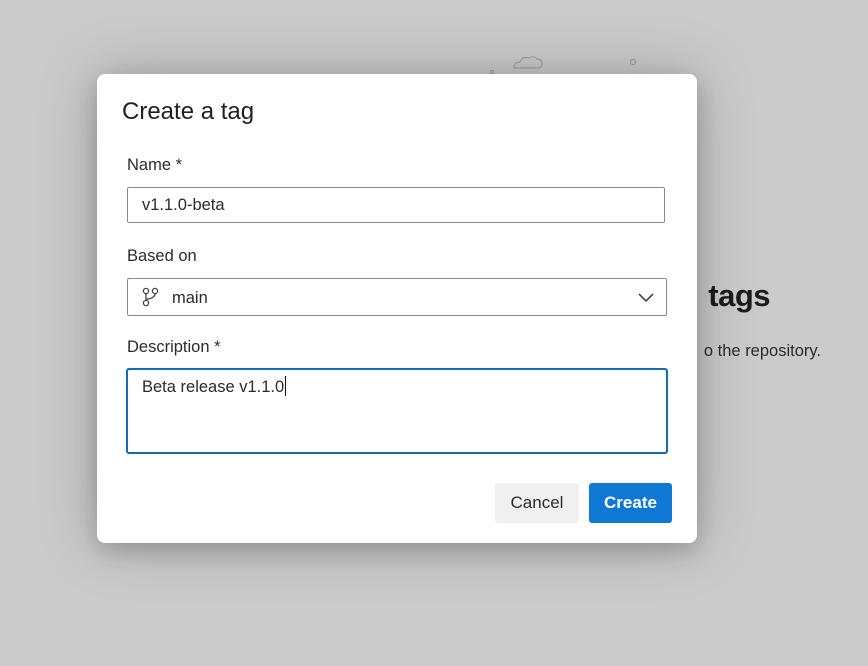 The image size is (868, 666). What do you see at coordinates (213, 387) in the screenshot?
I see `description-text: Beta release v1.1.0` at bounding box center [213, 387].